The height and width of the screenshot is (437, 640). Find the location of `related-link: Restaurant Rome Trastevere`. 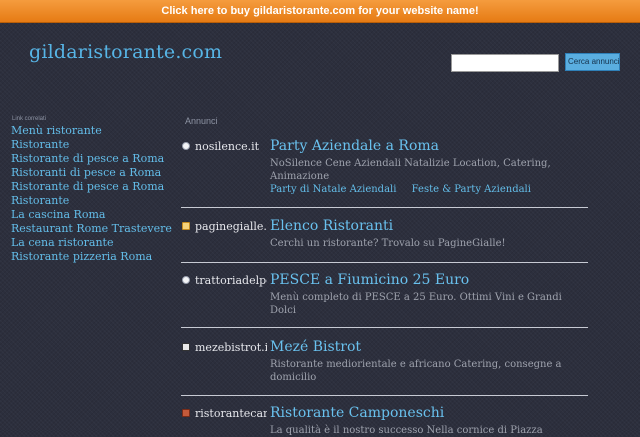

related-link: Restaurant Rome Trastevere is located at coordinates (91, 229).